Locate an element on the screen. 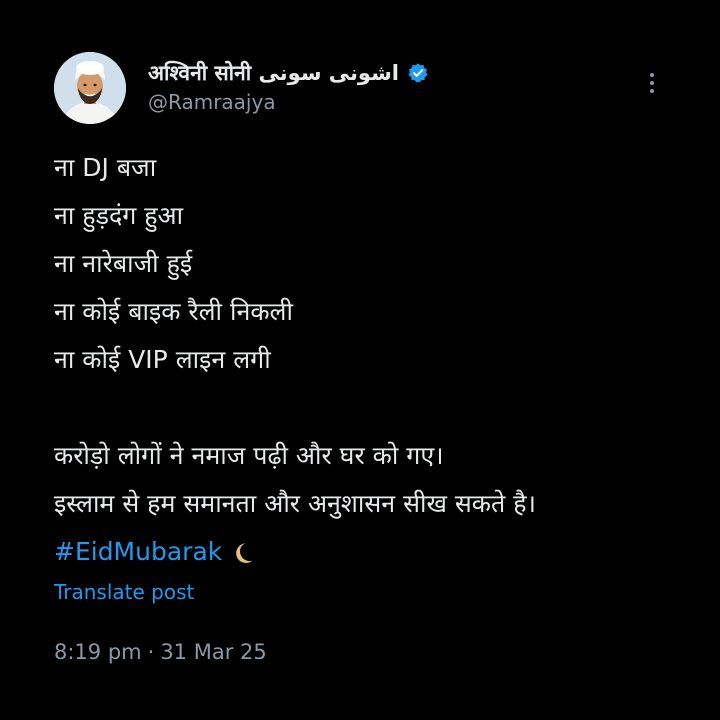 This screenshot has height=720, width=720. post-line: ना नारेबाजी हुई is located at coordinates (123, 263).